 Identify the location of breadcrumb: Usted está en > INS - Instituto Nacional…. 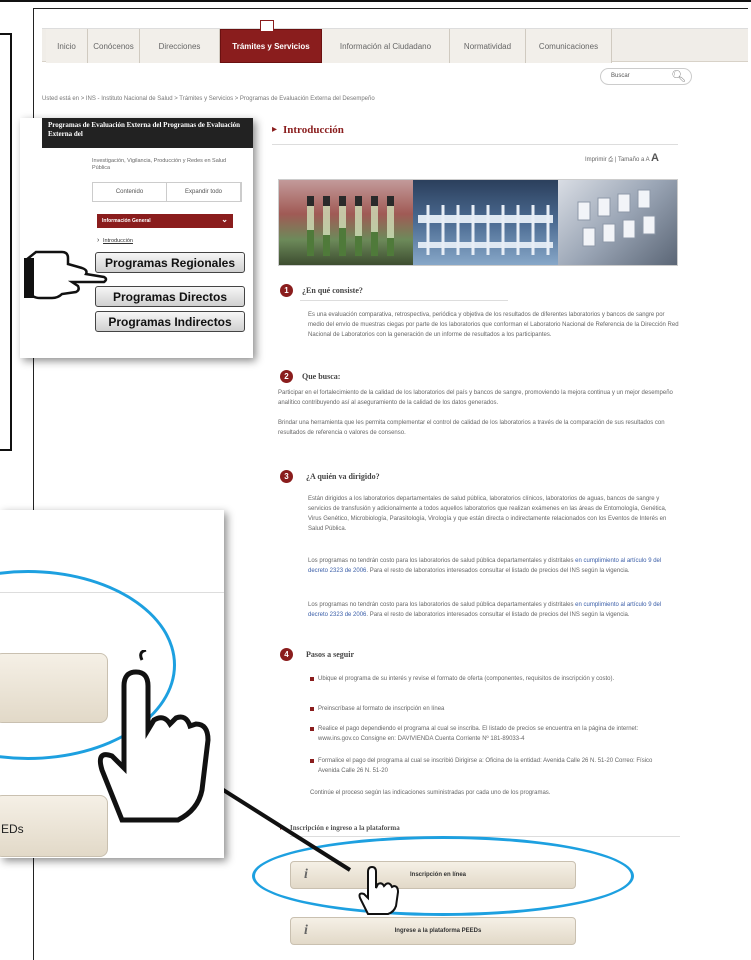
(208, 99).